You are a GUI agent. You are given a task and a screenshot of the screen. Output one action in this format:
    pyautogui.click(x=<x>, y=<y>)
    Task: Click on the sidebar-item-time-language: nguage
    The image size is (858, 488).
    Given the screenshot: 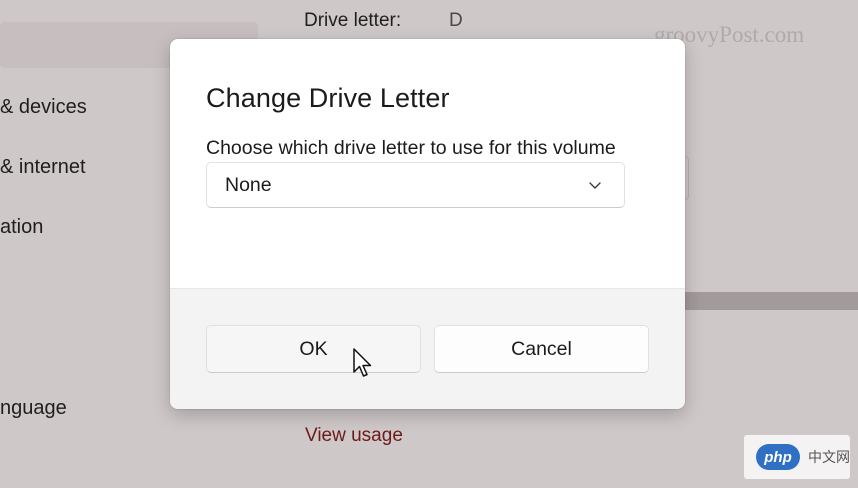 What is the action you would take?
    pyautogui.click(x=33, y=408)
    